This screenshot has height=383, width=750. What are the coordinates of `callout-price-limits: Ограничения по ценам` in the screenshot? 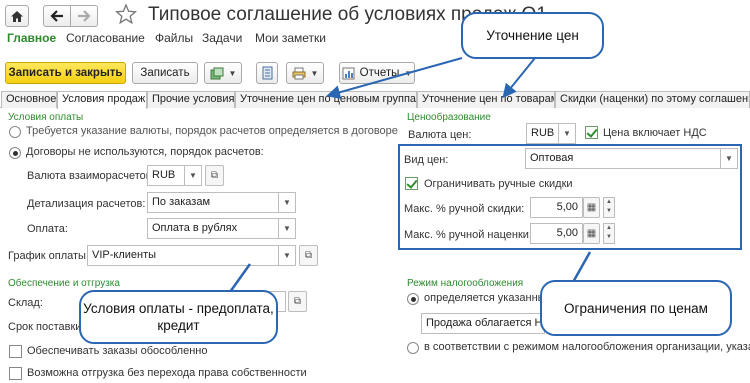 It's located at (636, 308).